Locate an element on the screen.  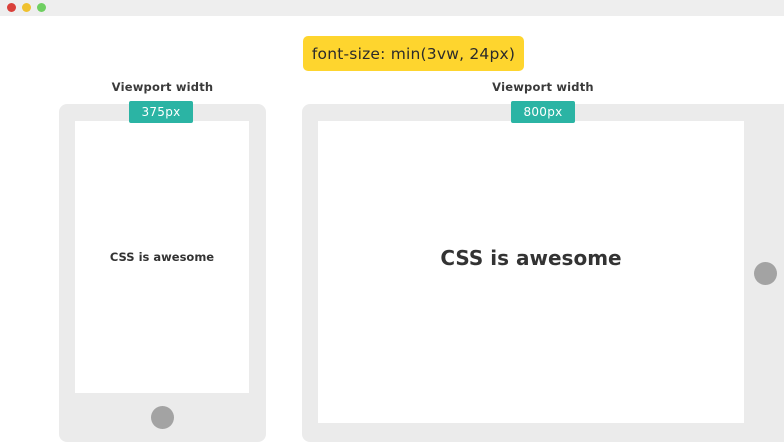
tablet-home-button is located at coordinates (765, 273).